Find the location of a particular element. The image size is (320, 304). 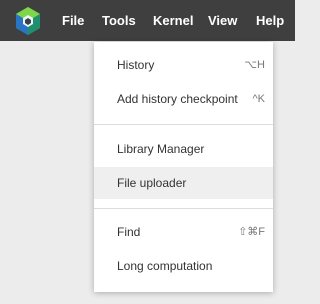

menu-item-shortcut: ⌥H is located at coordinates (254, 65).